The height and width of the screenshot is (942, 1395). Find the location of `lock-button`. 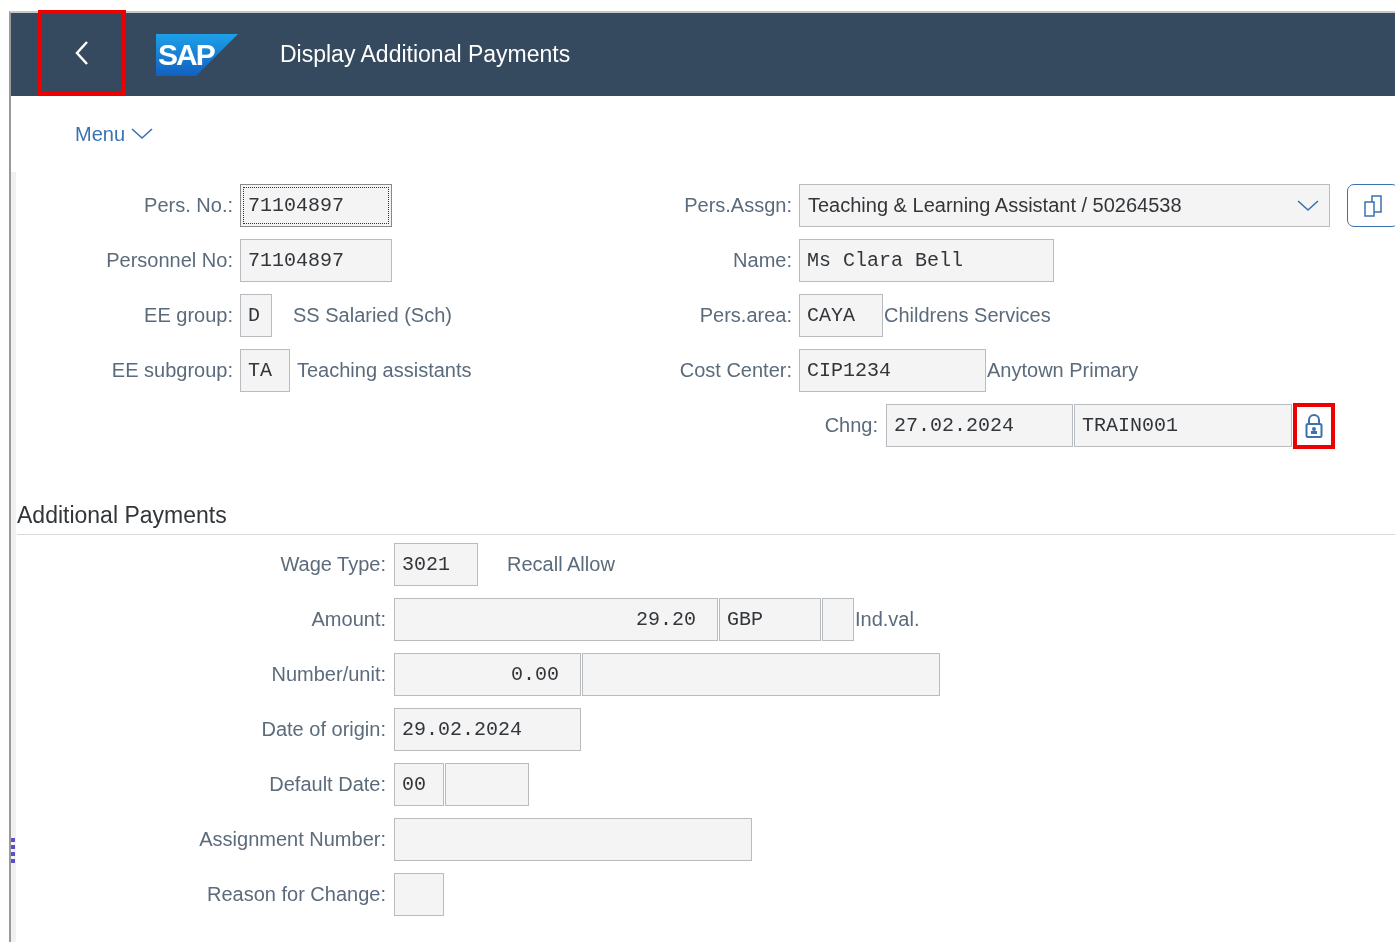

lock-button is located at coordinates (1314, 425).